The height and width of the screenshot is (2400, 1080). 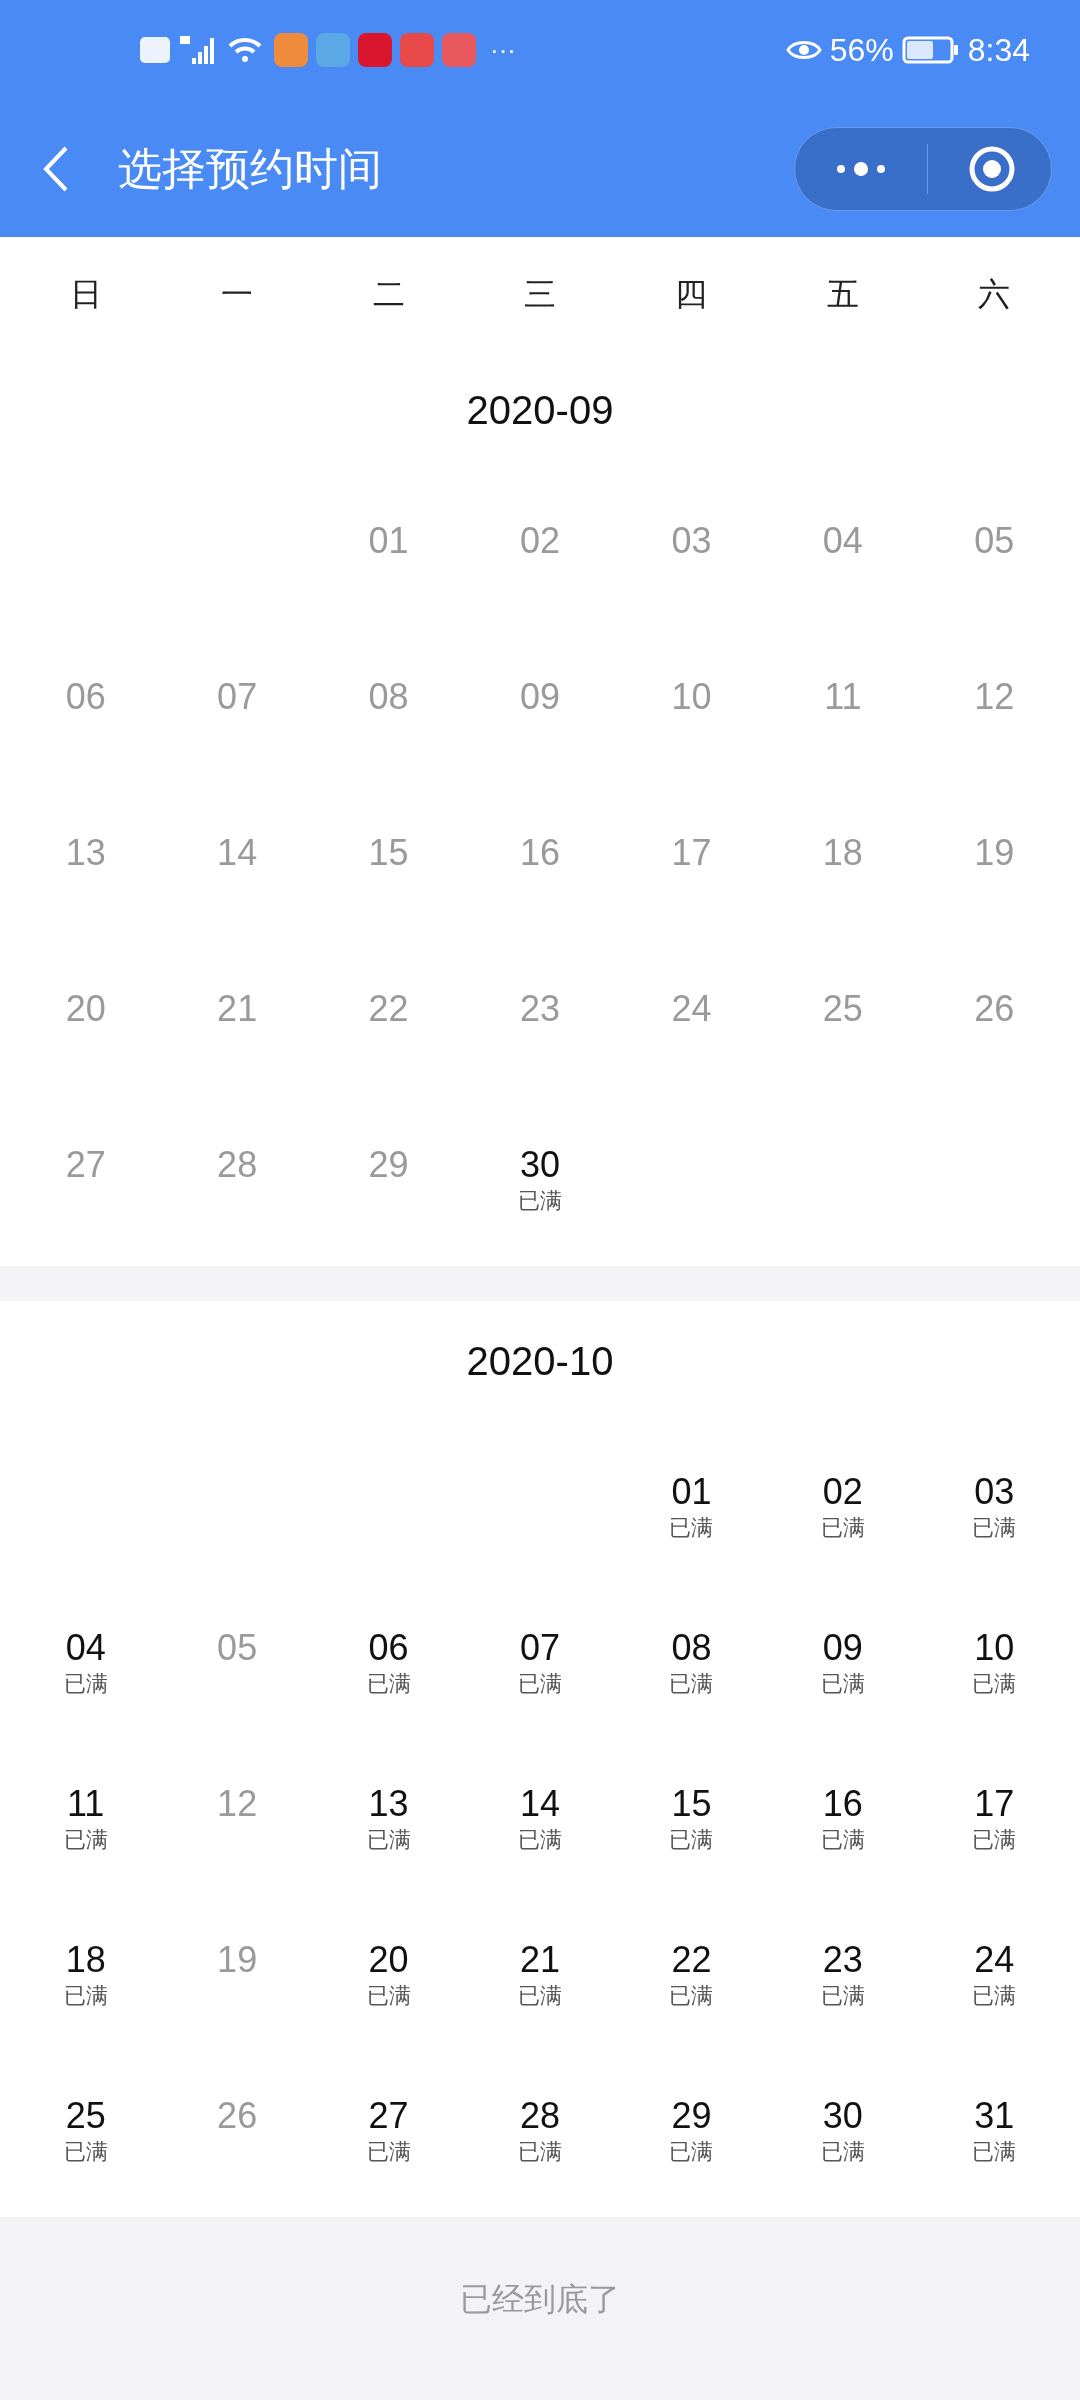 I want to click on more-notifications: ···, so click(x=503, y=50).